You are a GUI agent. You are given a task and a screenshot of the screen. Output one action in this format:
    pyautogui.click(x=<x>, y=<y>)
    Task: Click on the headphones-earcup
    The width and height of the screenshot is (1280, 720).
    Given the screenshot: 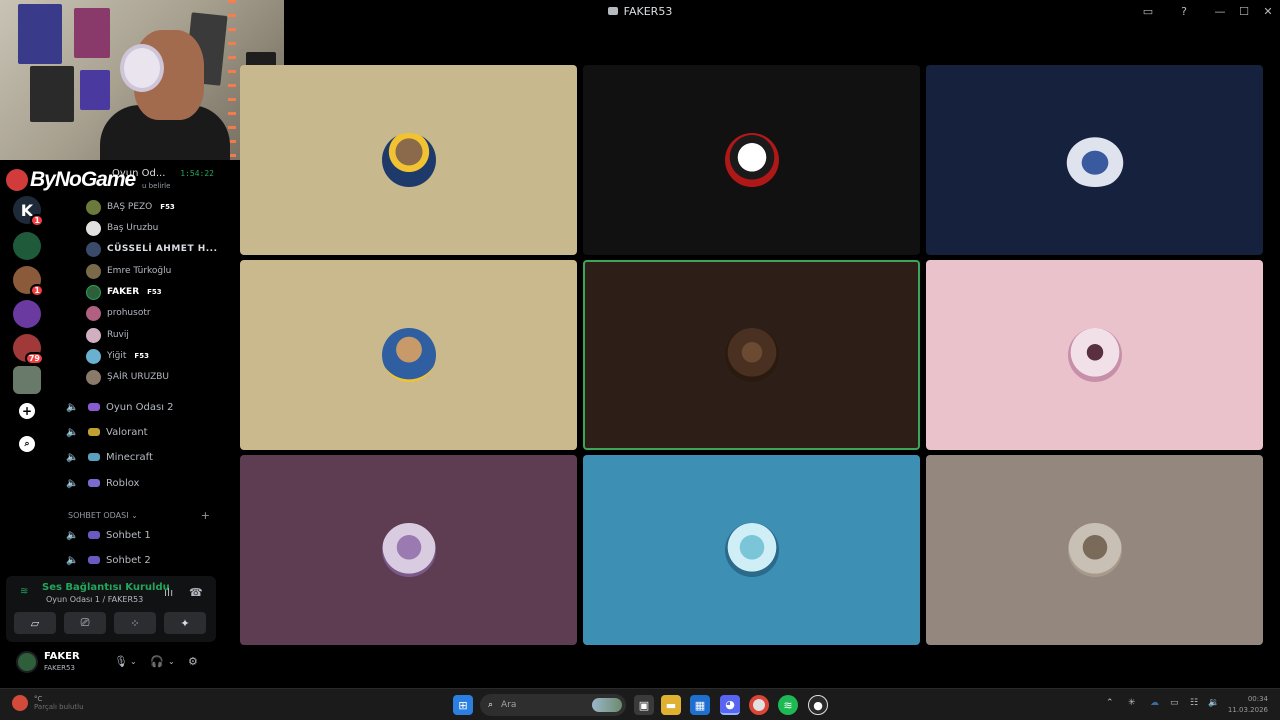 What is the action you would take?
    pyautogui.click(x=142, y=68)
    